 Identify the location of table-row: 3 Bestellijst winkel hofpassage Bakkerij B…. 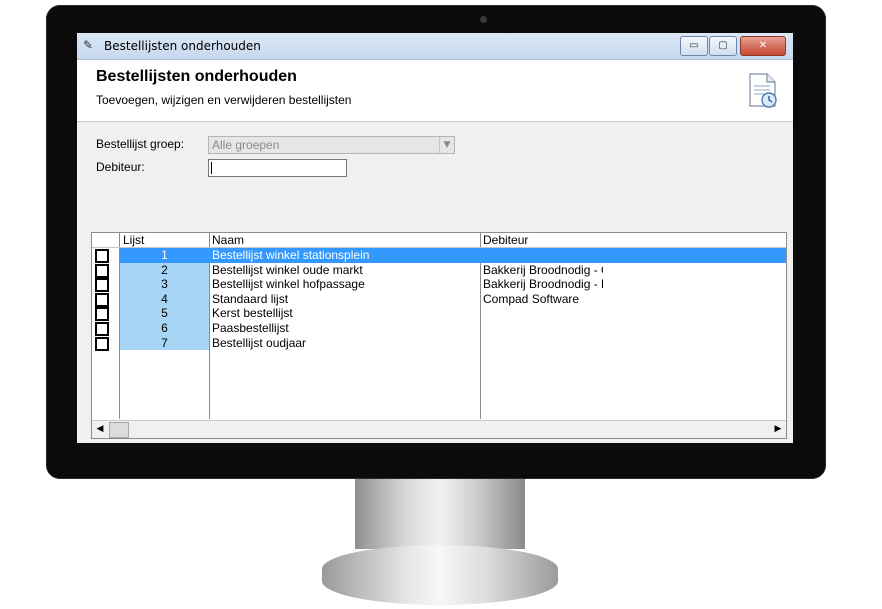
(439, 285).